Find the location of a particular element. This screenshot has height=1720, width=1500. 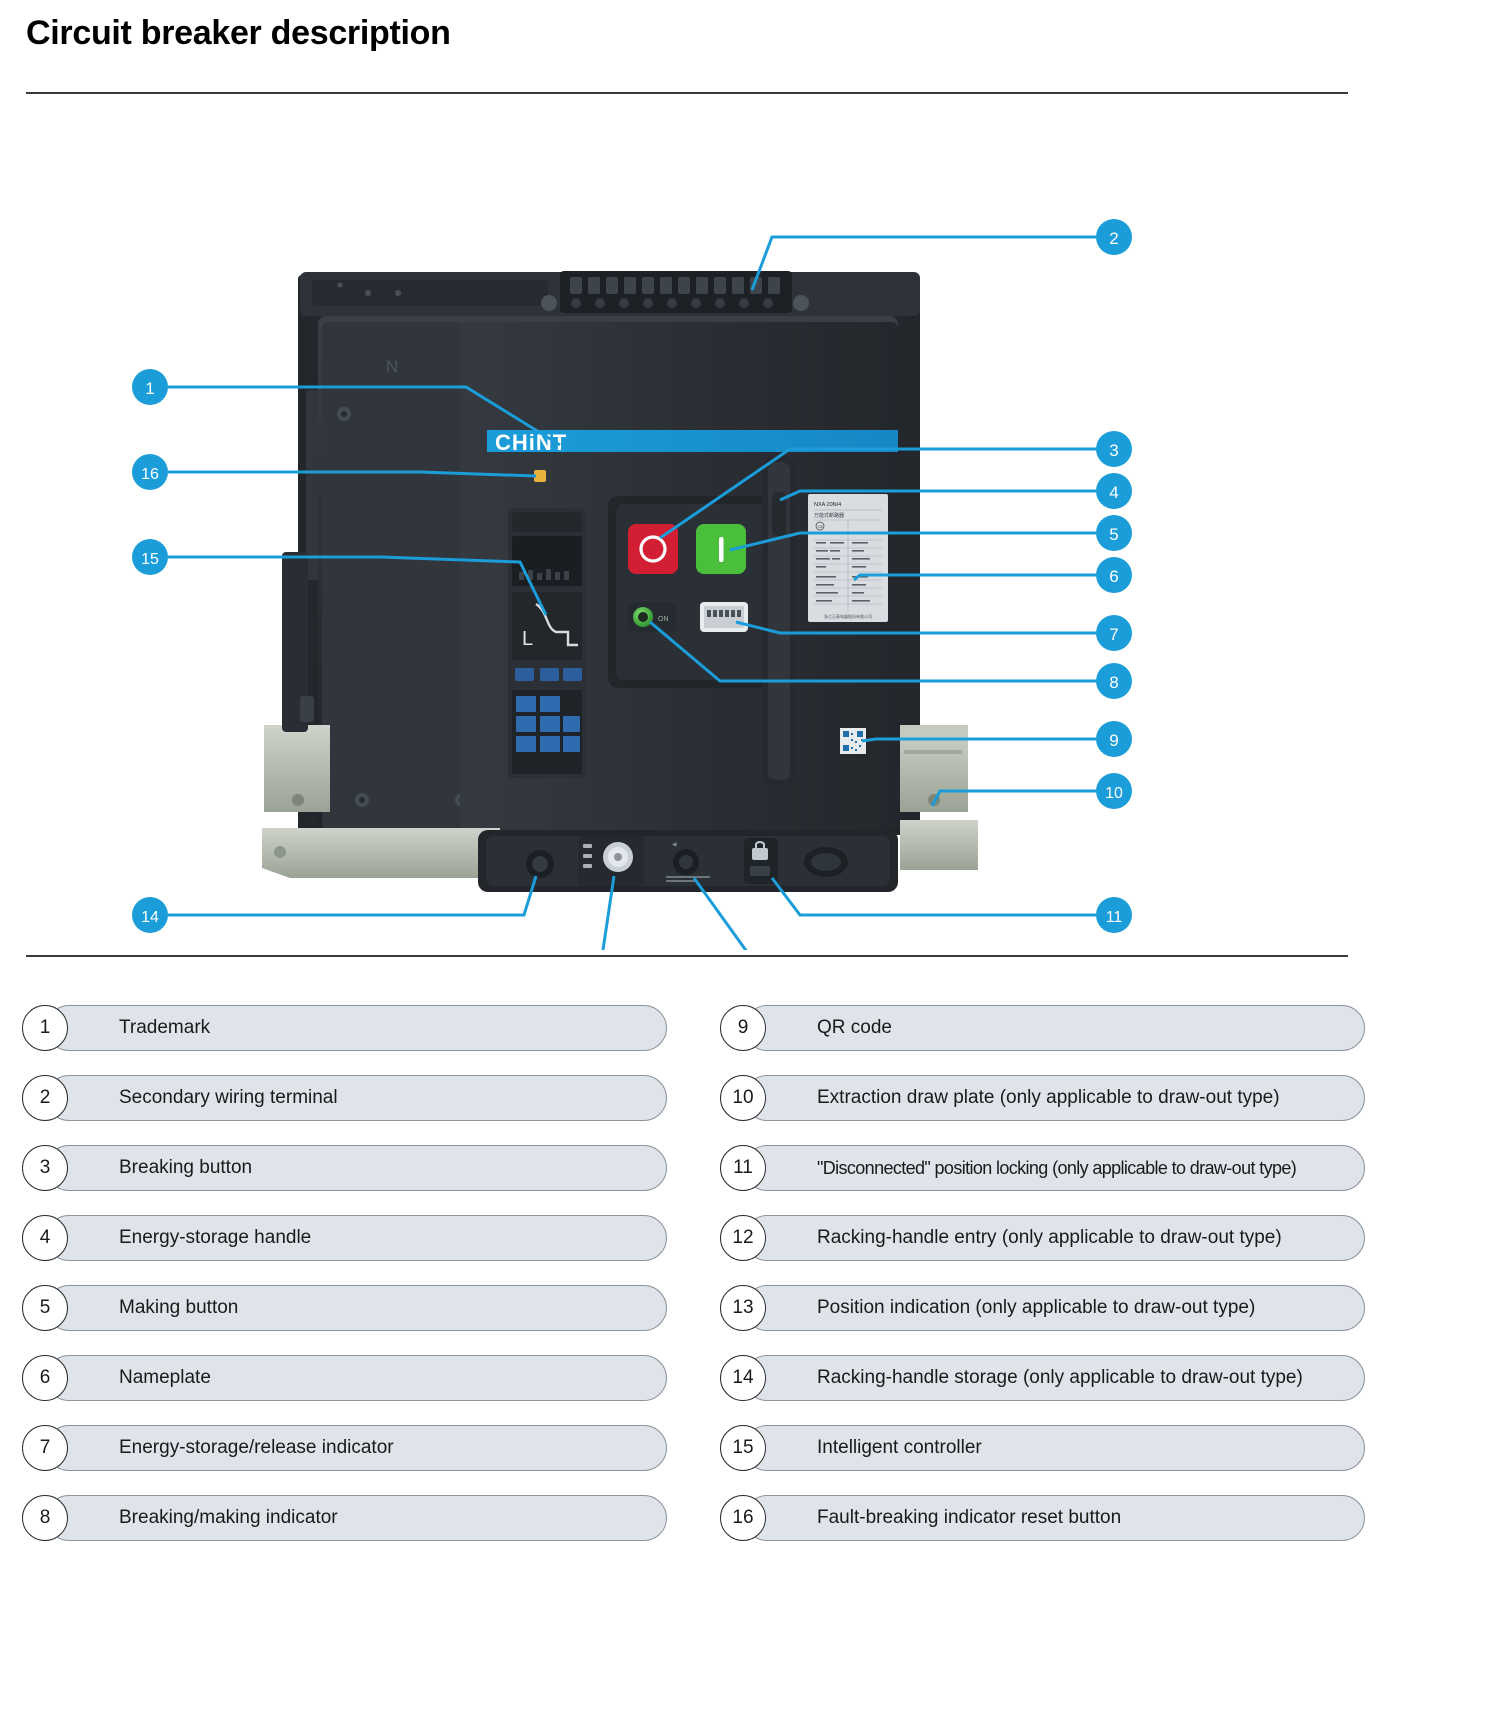

callout-marker: 1 is located at coordinates (150, 387).